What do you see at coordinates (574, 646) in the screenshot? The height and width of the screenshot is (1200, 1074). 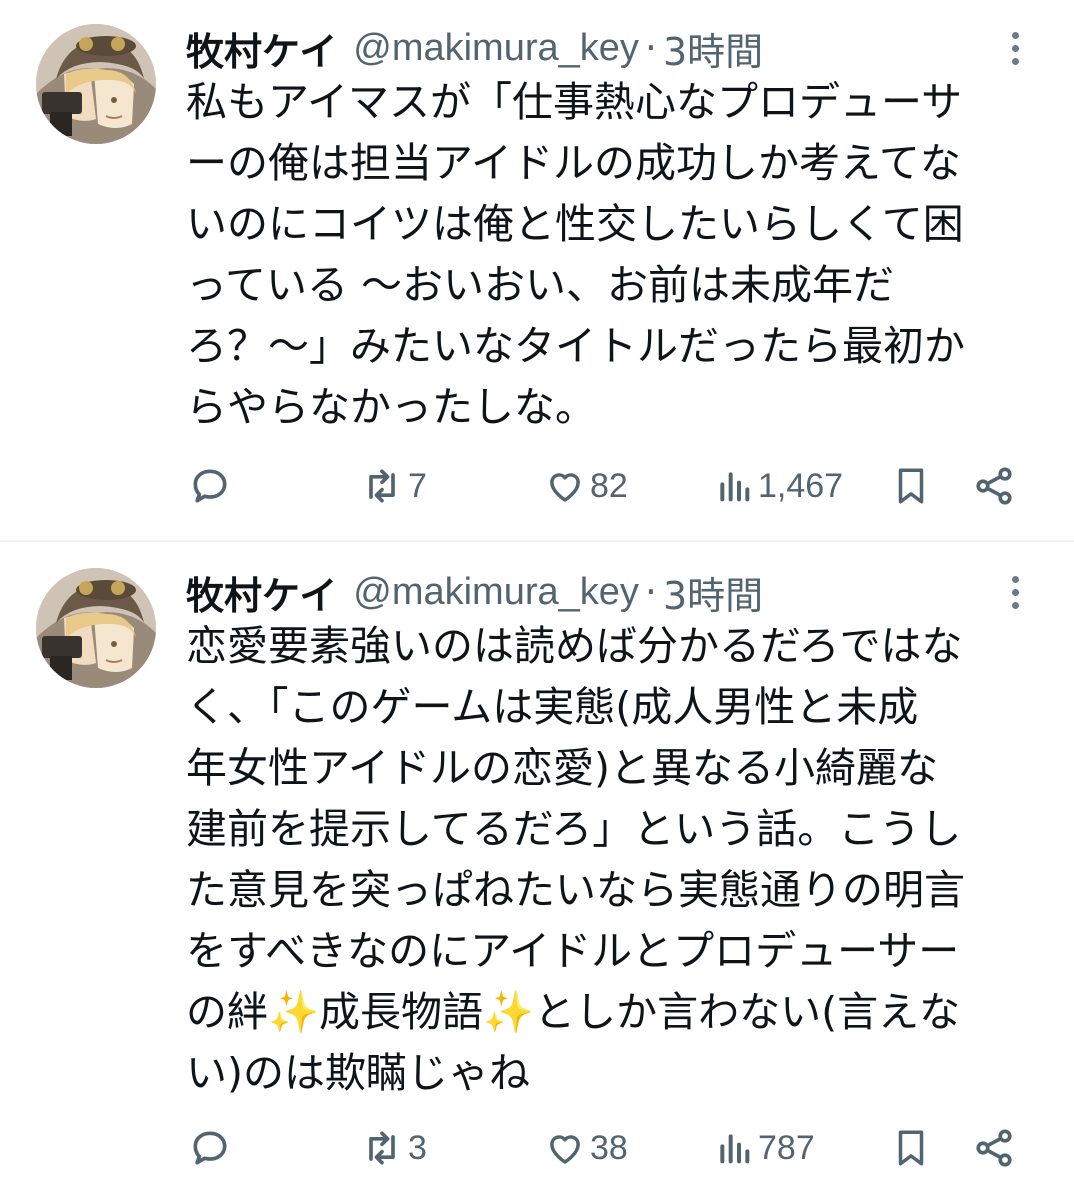 I see `tweet-text-line: 恋愛要素強いのは読めば分かるだろではな` at bounding box center [574, 646].